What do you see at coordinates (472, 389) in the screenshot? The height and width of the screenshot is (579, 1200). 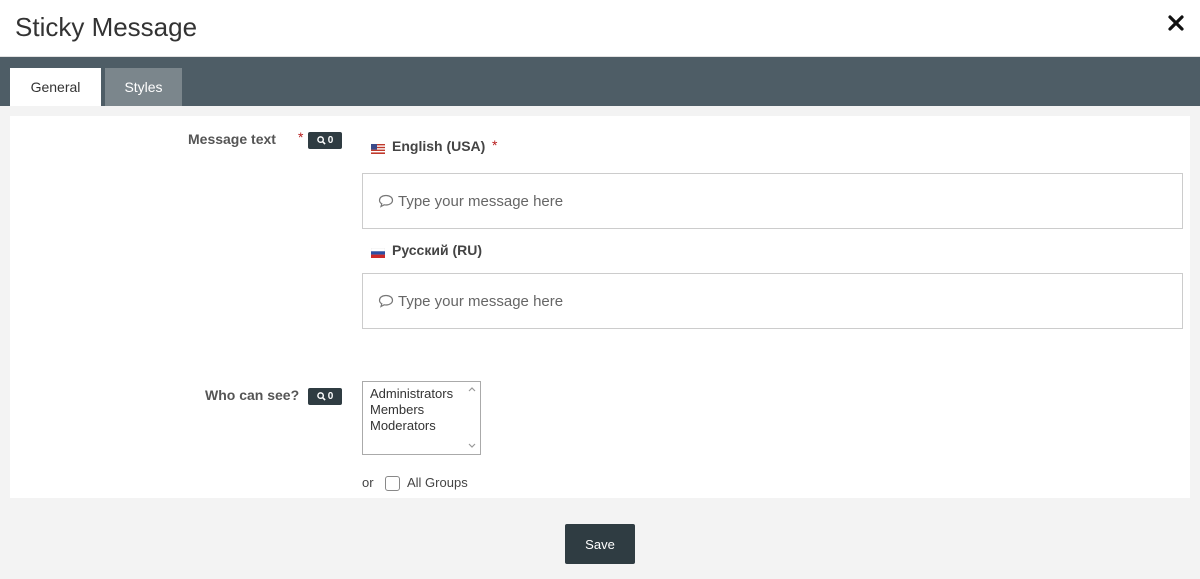 I see `scroll-up-icon` at bounding box center [472, 389].